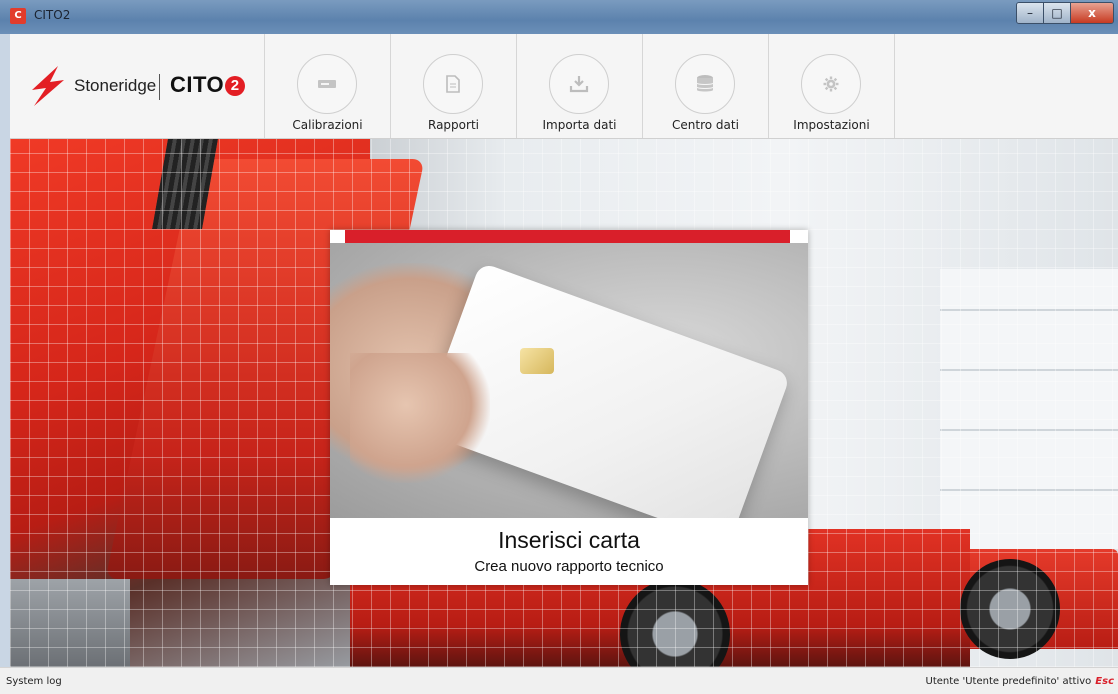  Describe the element at coordinates (197, 84) in the screenshot. I see `product-name-text: CITO` at that location.